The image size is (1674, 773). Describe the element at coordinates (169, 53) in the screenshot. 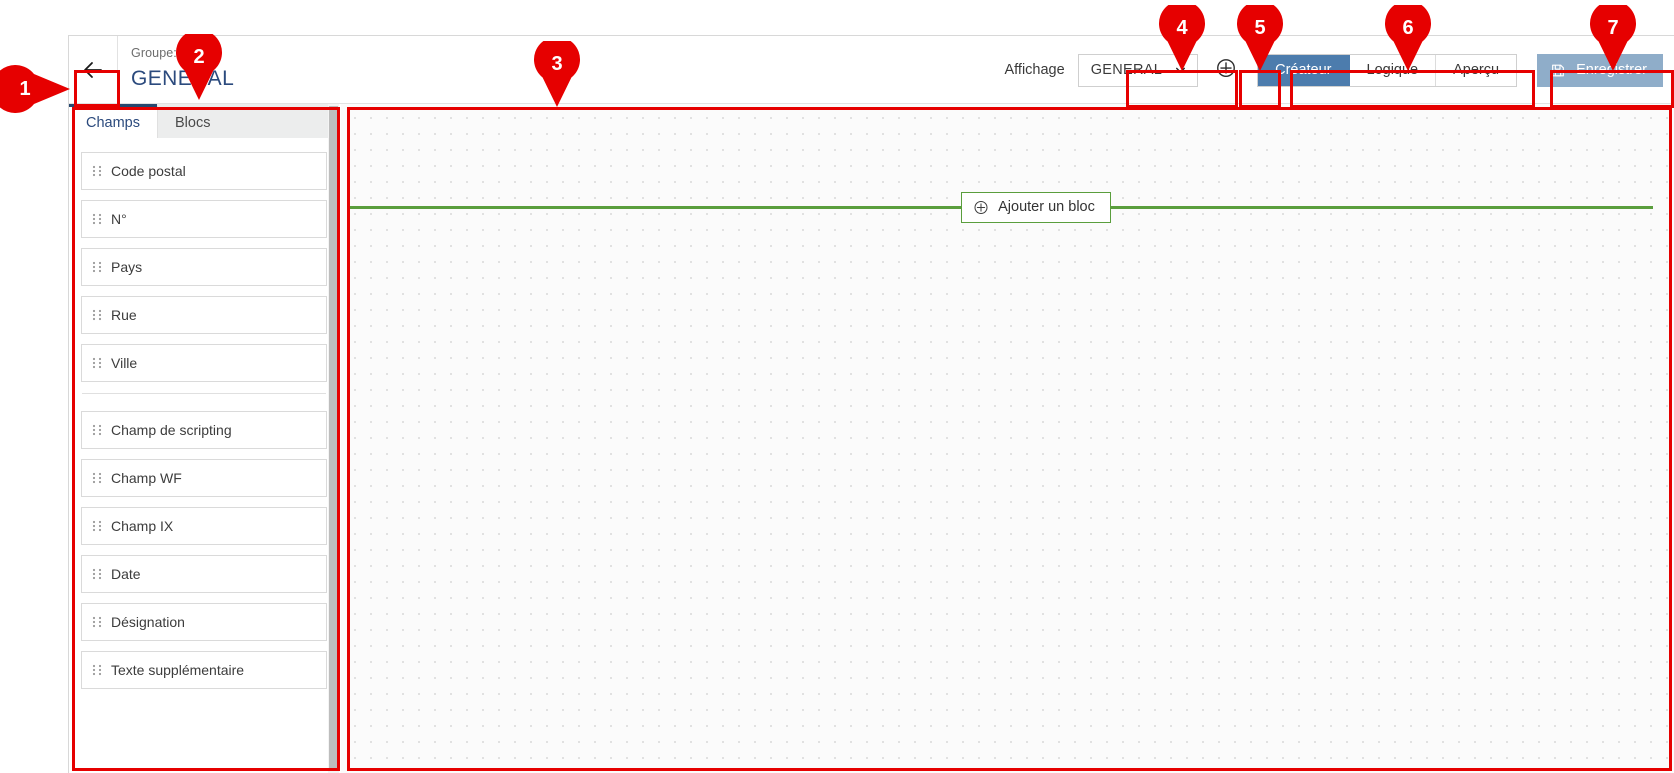

I see `group-label: Groupe: Adre` at that location.